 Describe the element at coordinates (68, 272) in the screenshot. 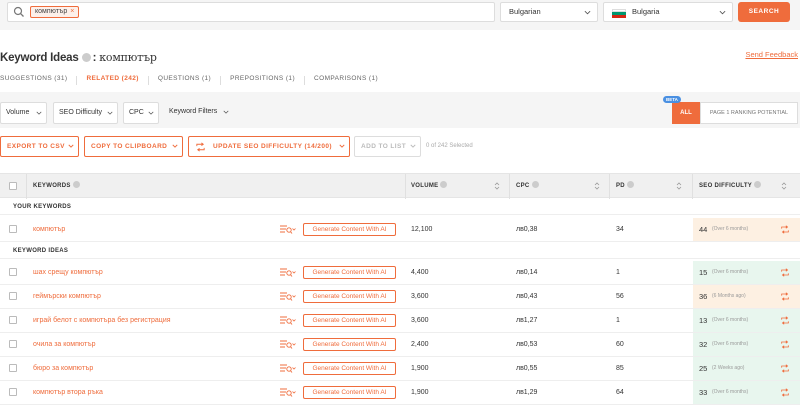

I see `keyword-link: шах срещу компютър` at that location.